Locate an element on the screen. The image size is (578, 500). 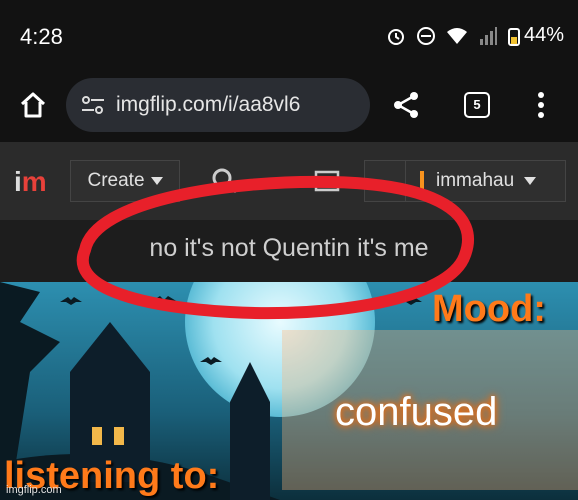
wifi-icon is located at coordinates (456, 35).